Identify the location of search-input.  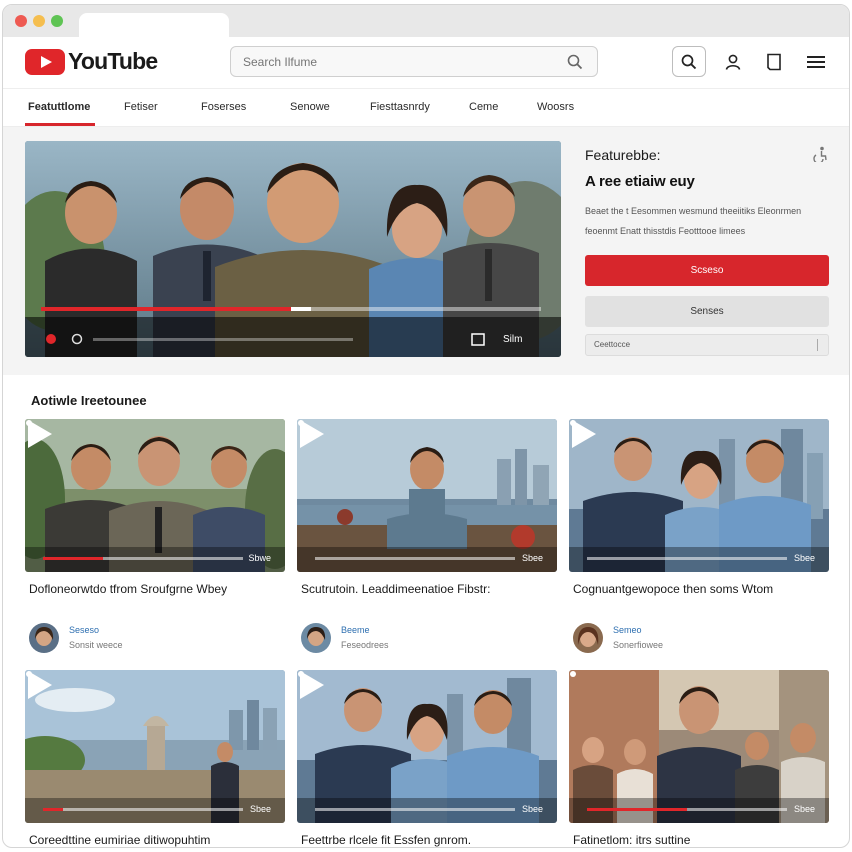
(398, 62).